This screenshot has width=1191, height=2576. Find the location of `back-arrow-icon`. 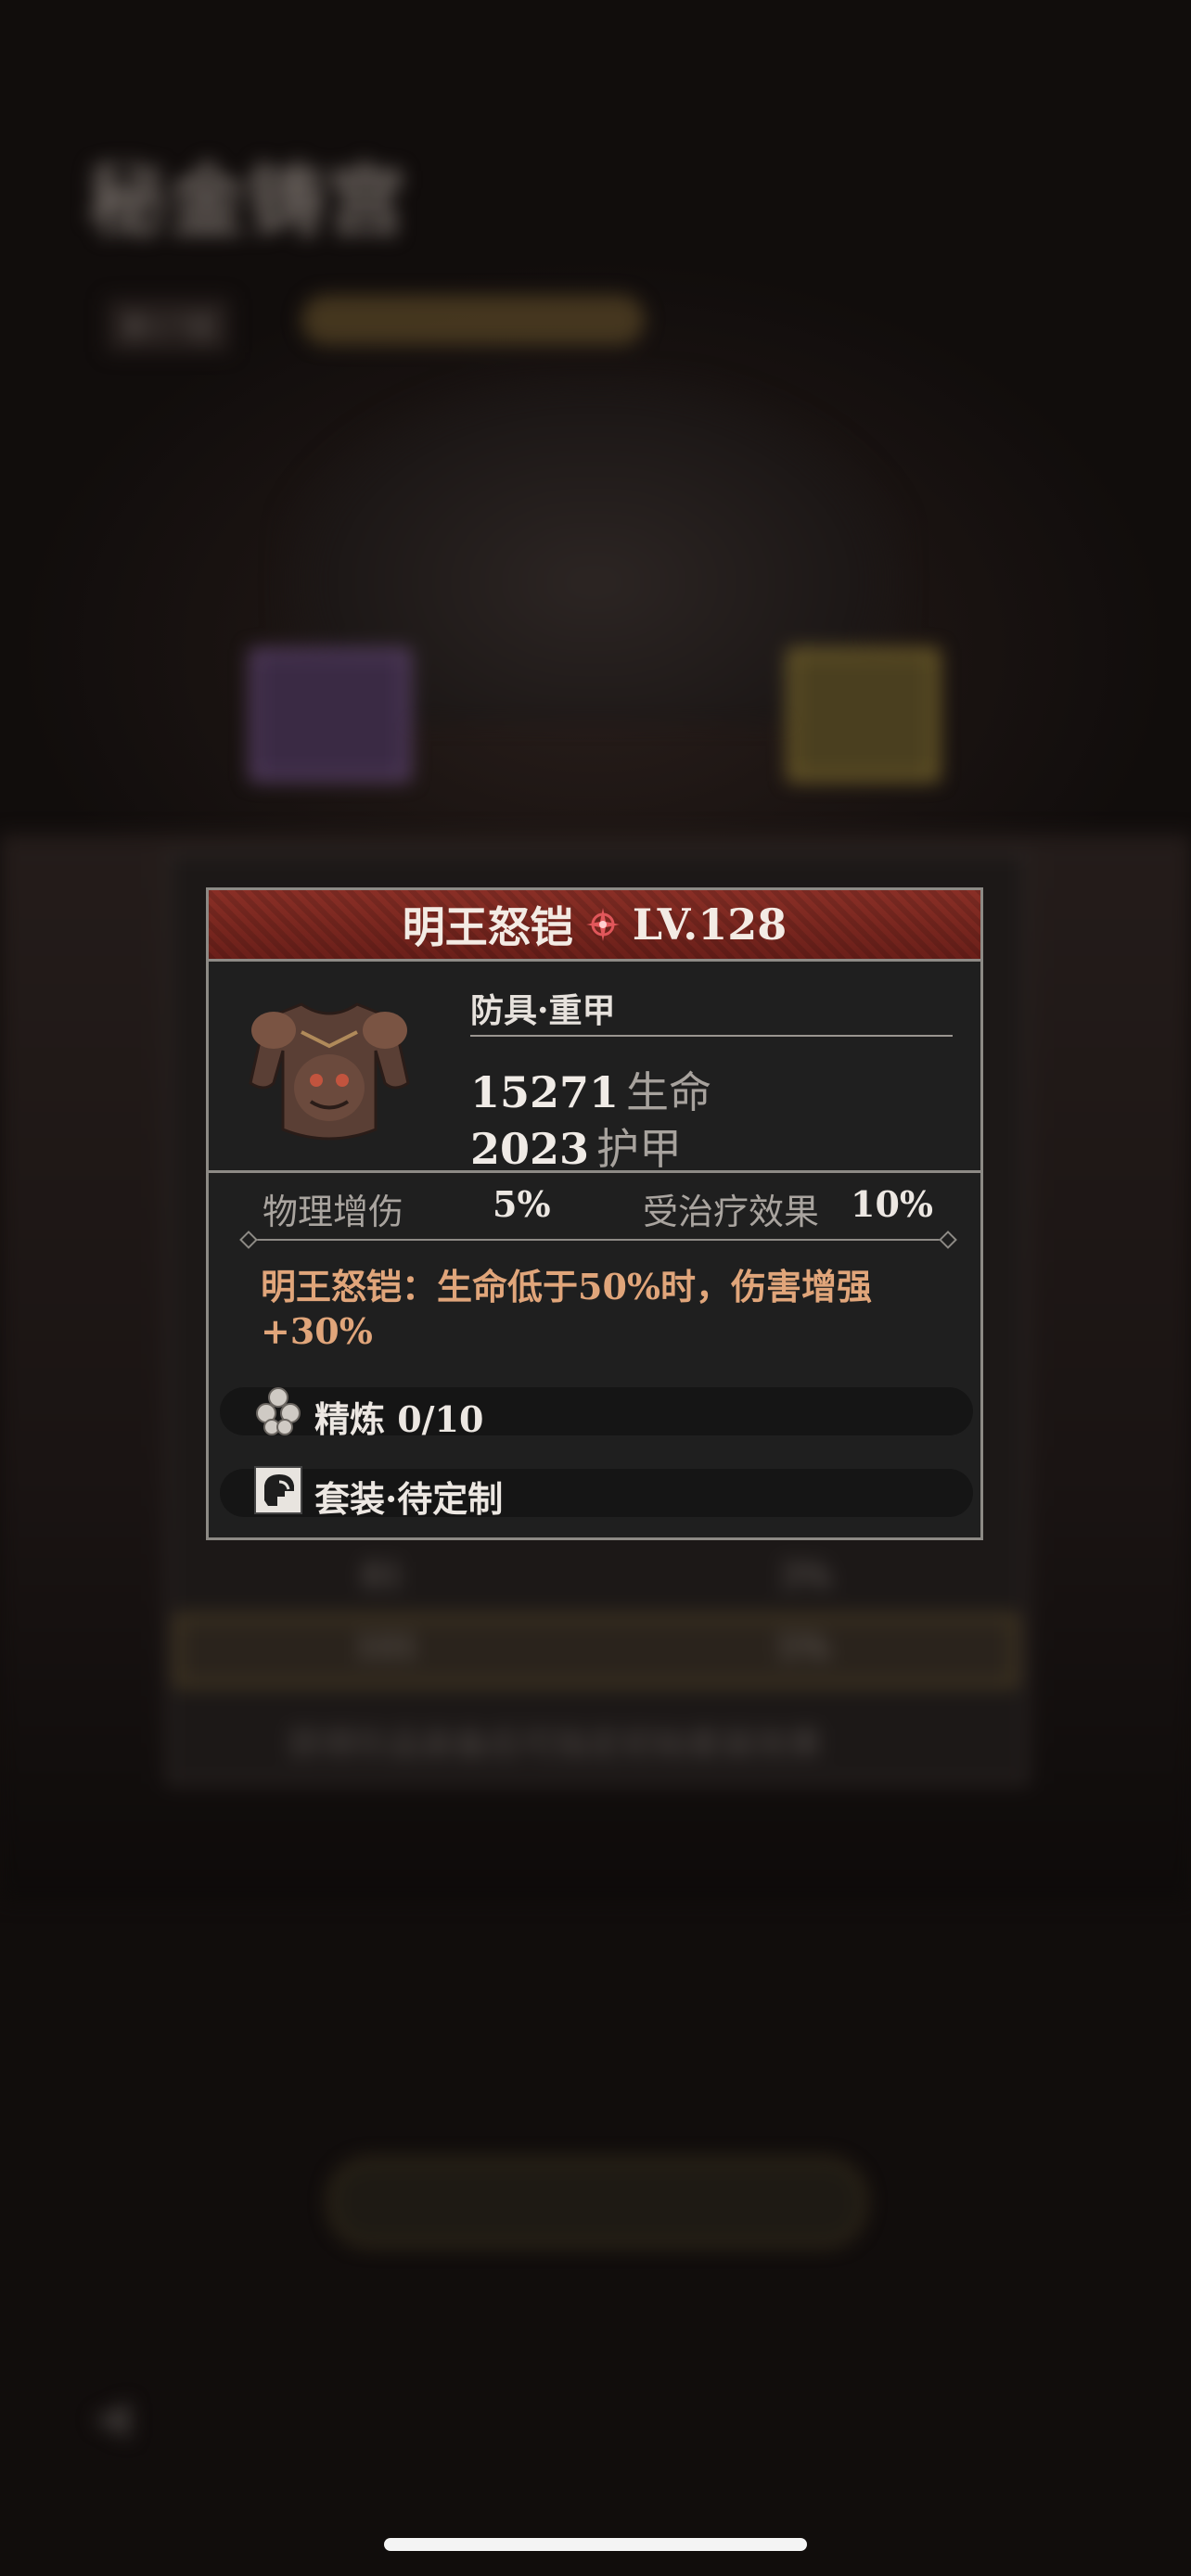

back-arrow-icon is located at coordinates (106, 2420).